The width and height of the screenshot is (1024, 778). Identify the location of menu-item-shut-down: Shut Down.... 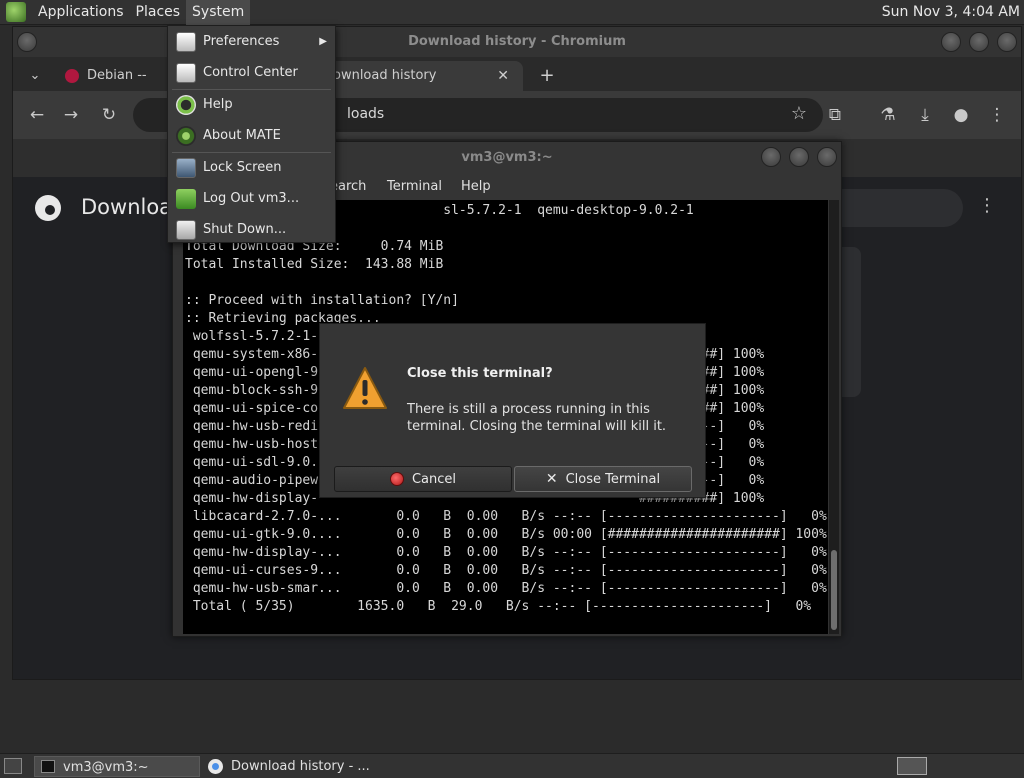
(251, 230).